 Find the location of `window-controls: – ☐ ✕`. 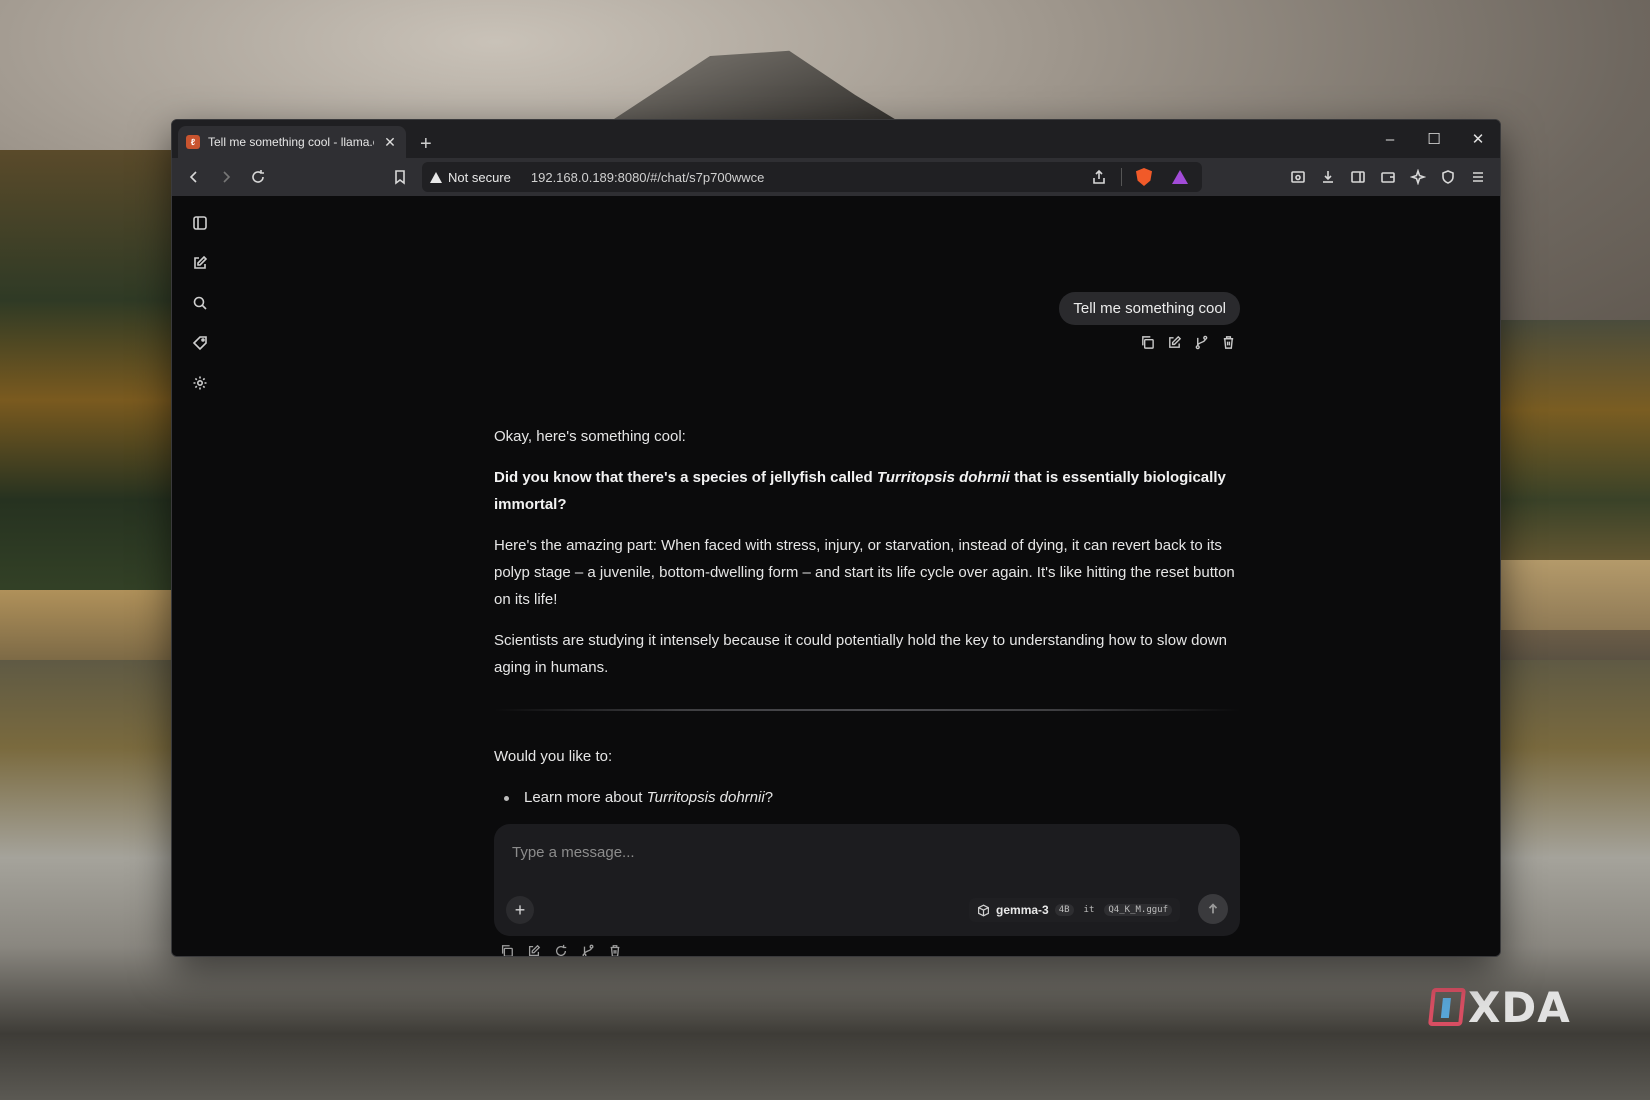

window-controls: – ☐ ✕ is located at coordinates (1434, 139).